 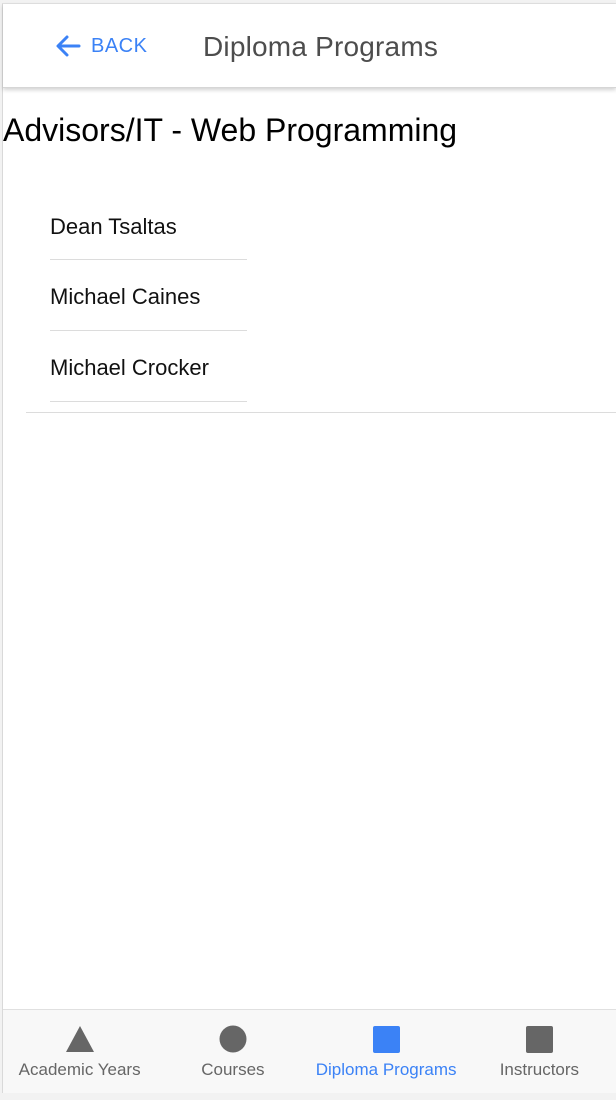 What do you see at coordinates (539, 1069) in the screenshot?
I see `tab-label: Instructors` at bounding box center [539, 1069].